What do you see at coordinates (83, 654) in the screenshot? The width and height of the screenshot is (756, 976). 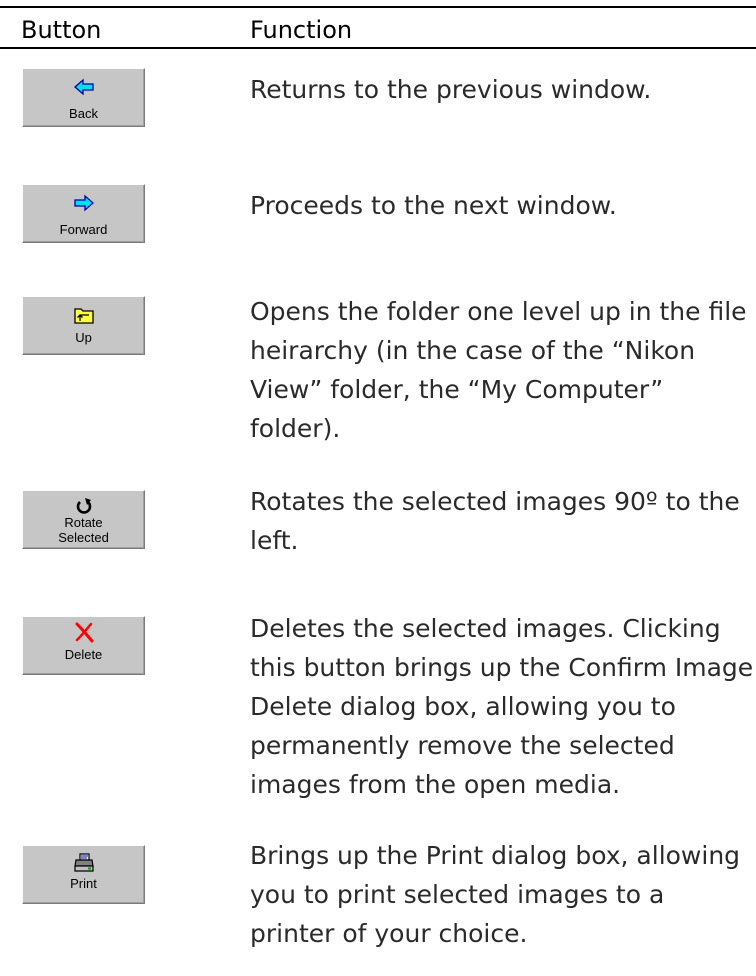 I see `delete-button-label: Delete` at bounding box center [83, 654].